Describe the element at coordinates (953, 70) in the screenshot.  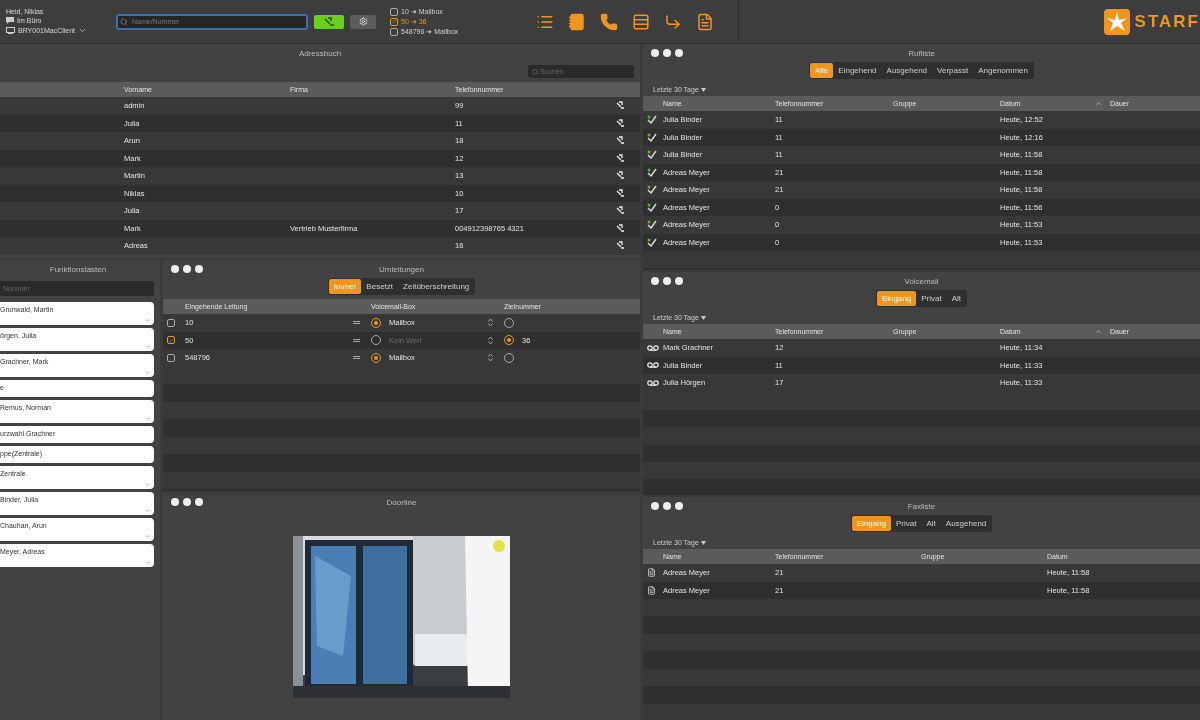
I see `tab: Verpasst` at that location.